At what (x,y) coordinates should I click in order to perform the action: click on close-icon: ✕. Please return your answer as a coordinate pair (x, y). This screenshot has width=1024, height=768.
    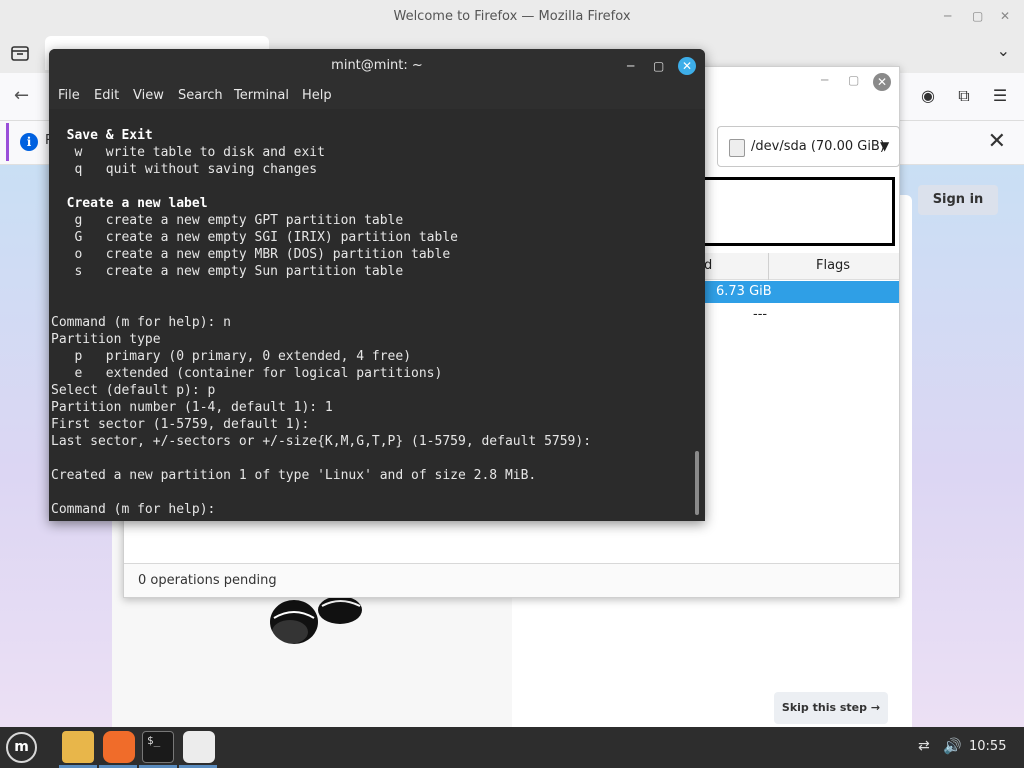
    Looking at the image, I should click on (1005, 16).